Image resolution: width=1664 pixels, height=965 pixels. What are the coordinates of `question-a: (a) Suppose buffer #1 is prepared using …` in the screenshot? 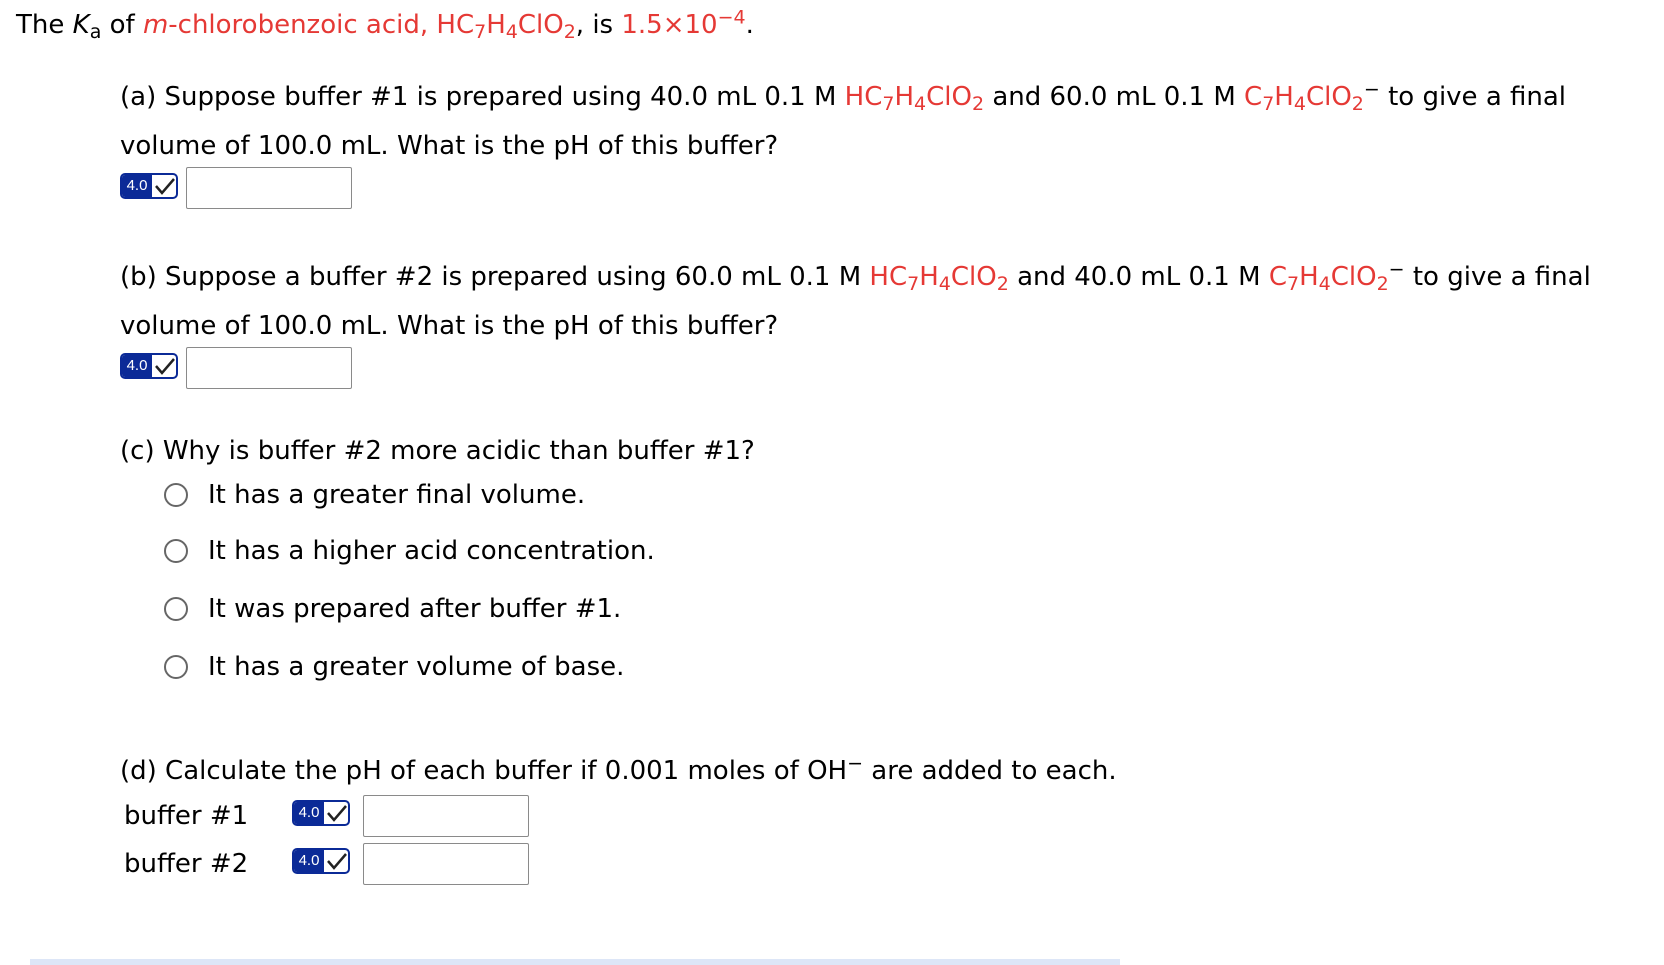 It's located at (843, 119).